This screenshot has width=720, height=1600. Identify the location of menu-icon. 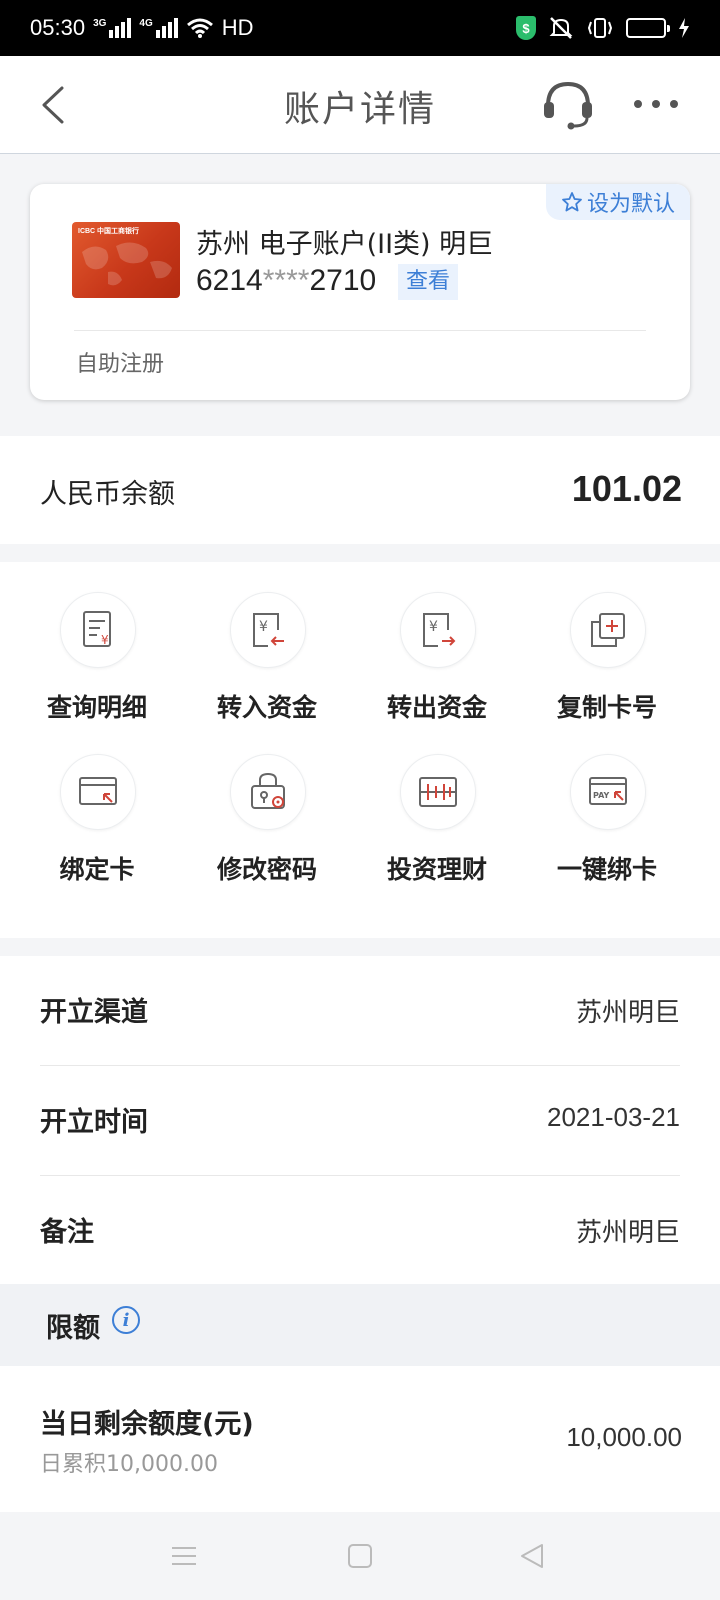
(184, 1556).